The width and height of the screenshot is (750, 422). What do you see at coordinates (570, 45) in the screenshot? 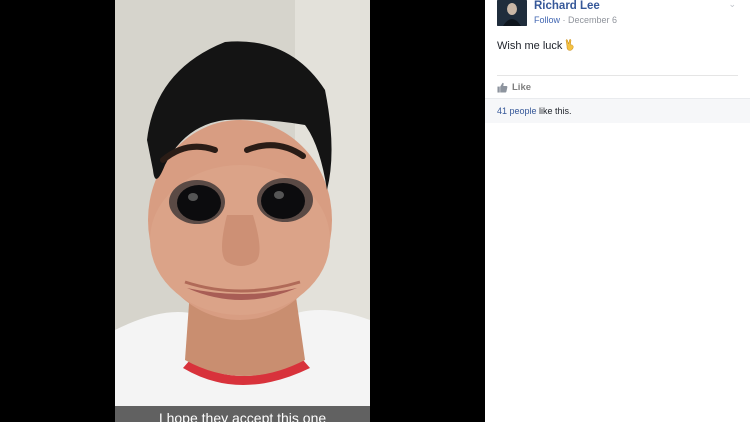
I see `victory-hand-icon` at bounding box center [570, 45].